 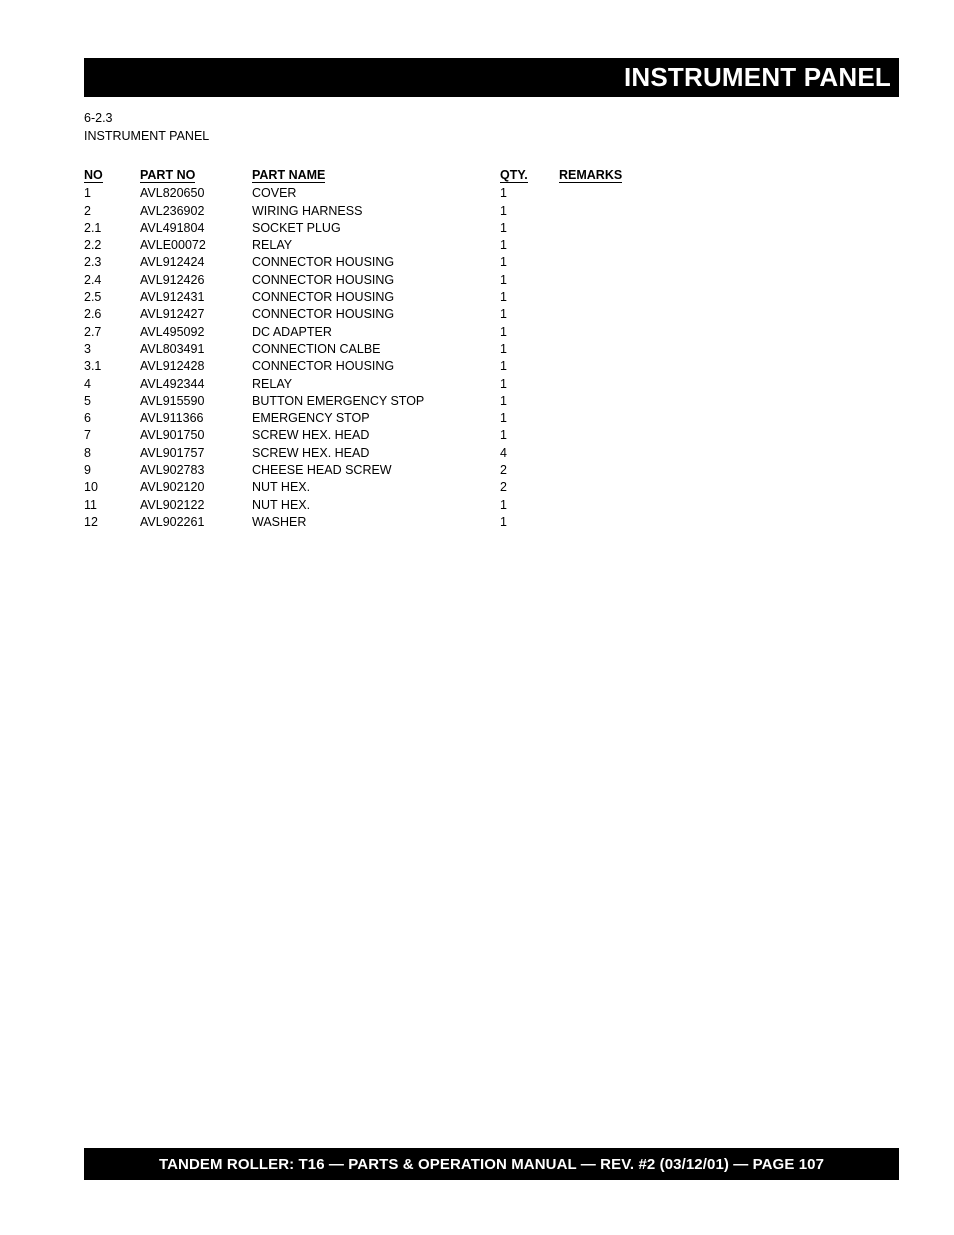 What do you see at coordinates (491, 77) in the screenshot?
I see `page-header-bar: INSTRUMENT PANEL` at bounding box center [491, 77].